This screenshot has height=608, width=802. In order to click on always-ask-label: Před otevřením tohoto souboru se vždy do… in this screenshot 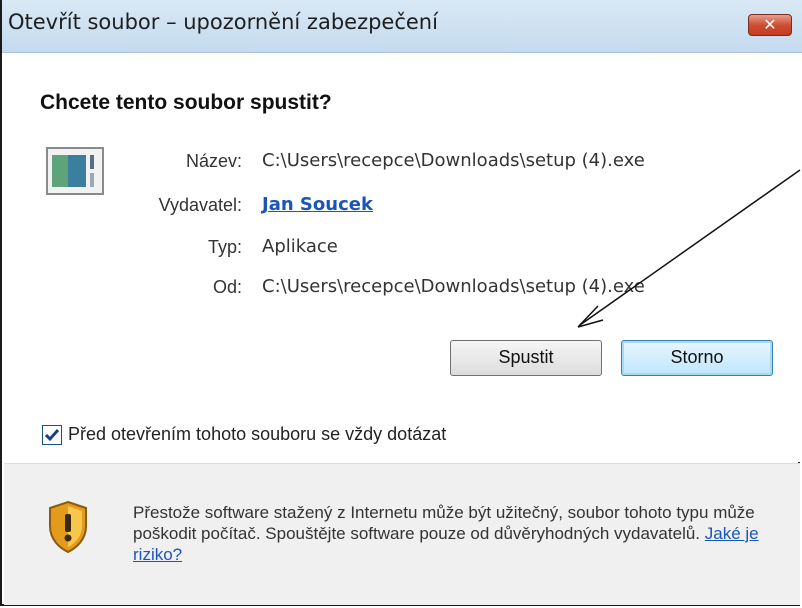, I will do `click(257, 434)`.